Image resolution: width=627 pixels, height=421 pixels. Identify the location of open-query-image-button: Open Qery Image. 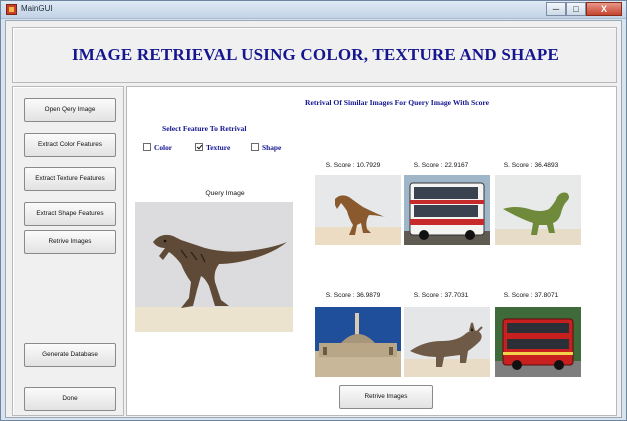
(70, 110).